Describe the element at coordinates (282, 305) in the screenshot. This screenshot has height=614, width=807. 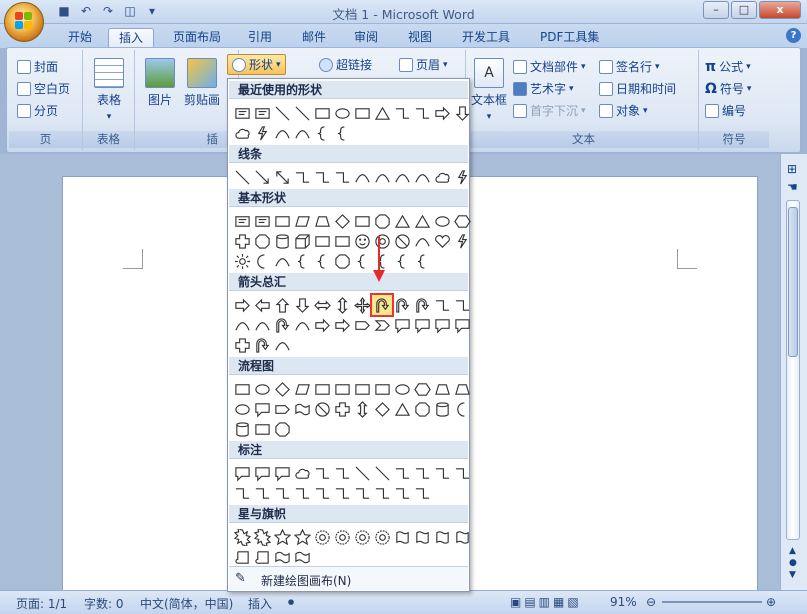
I see `uarrow-shape-icon` at that location.